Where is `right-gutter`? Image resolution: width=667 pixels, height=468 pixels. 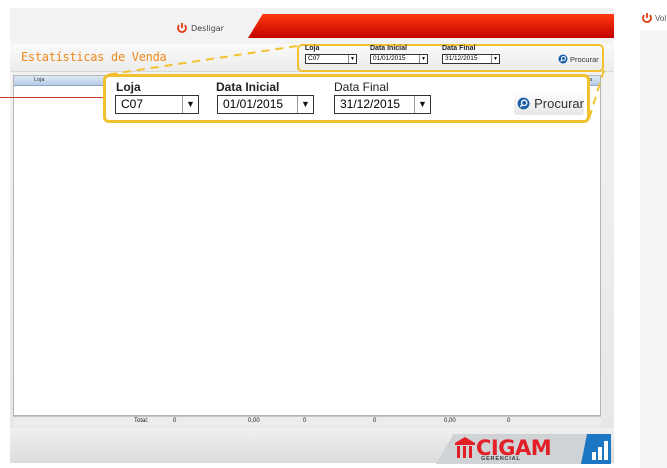
right-gutter is located at coordinates (653, 249).